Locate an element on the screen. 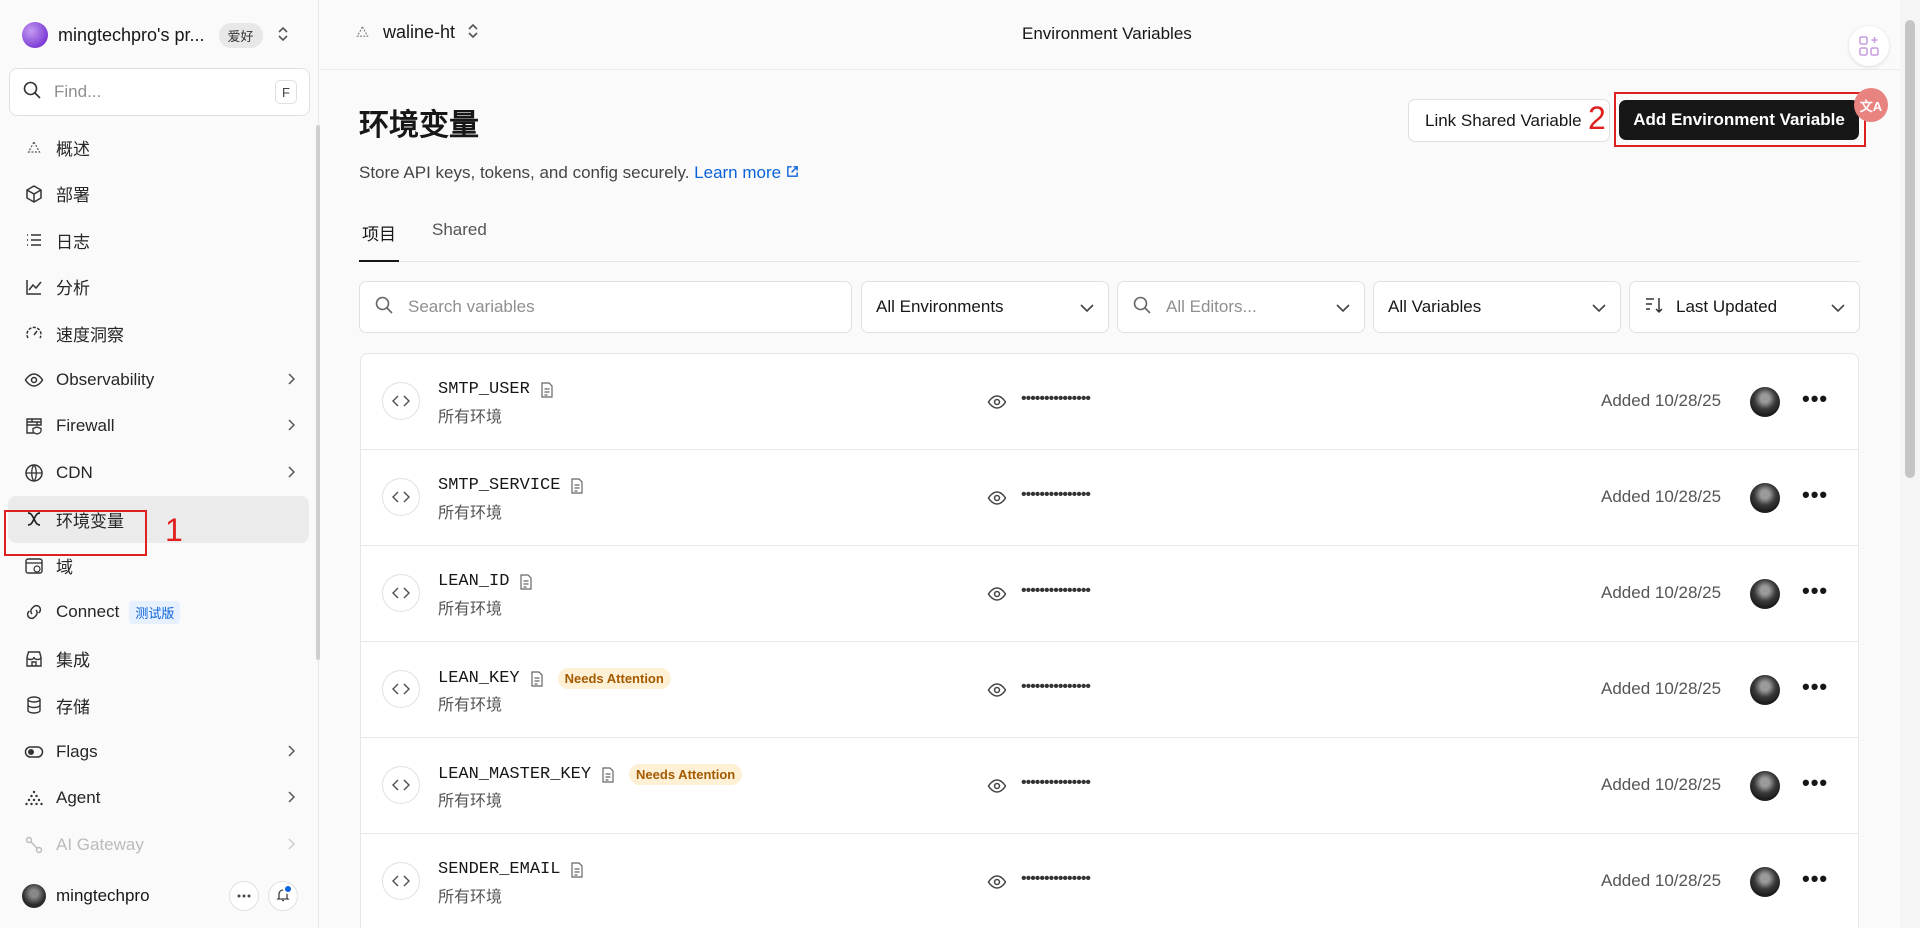 This screenshot has height=928, width=1920. active-tab-indicator is located at coordinates (379, 261).